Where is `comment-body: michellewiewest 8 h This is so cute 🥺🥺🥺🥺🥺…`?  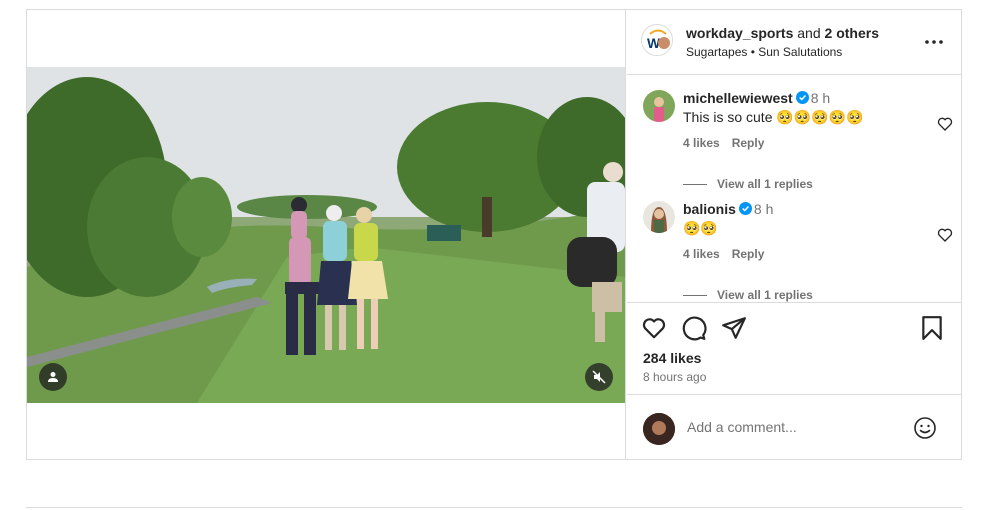
comment-body: michellewiewest 8 h This is so cute 🥺🥺🥺🥺🥺… is located at coordinates (803, 120).